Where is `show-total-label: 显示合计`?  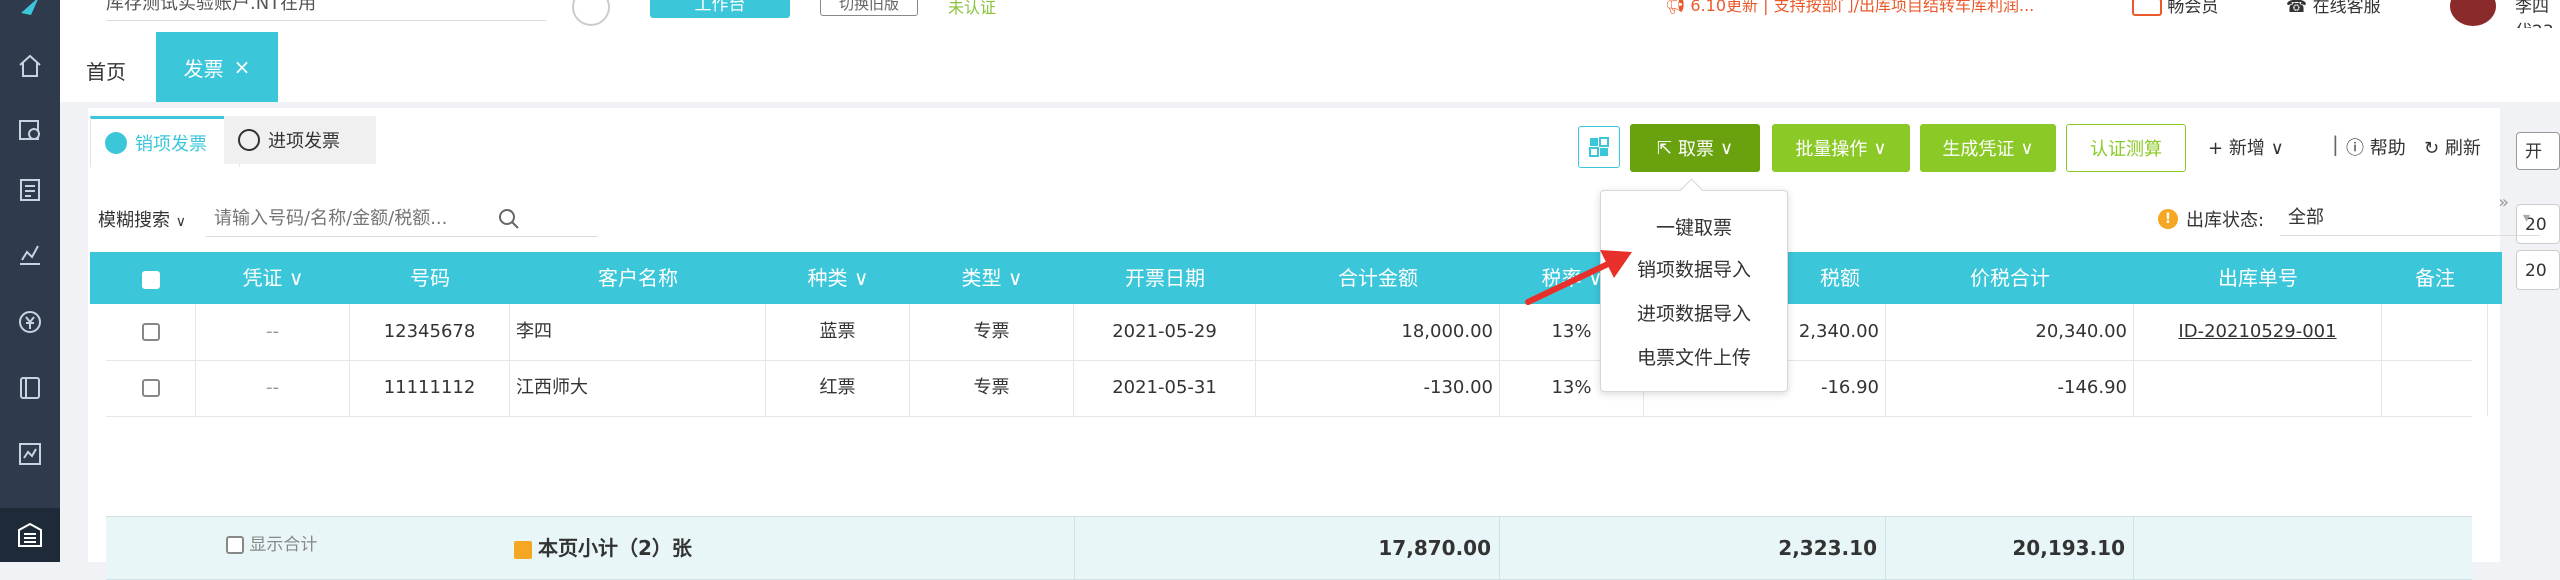 show-total-label: 显示合计 is located at coordinates (283, 545).